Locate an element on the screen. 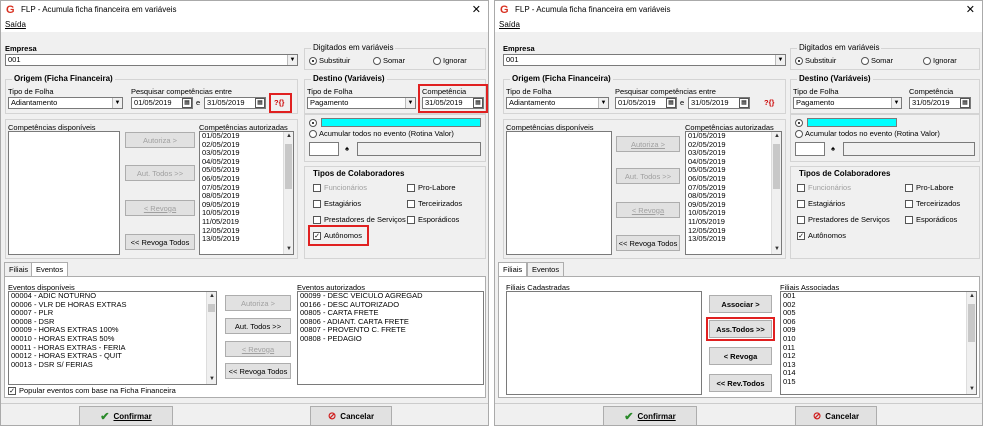  list-item: 014 is located at coordinates (879, 373).